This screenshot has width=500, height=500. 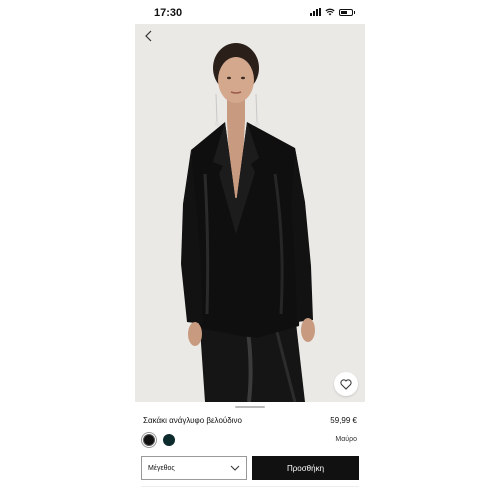 I want to click on size-select: Μέγεθος, so click(x=194, y=468).